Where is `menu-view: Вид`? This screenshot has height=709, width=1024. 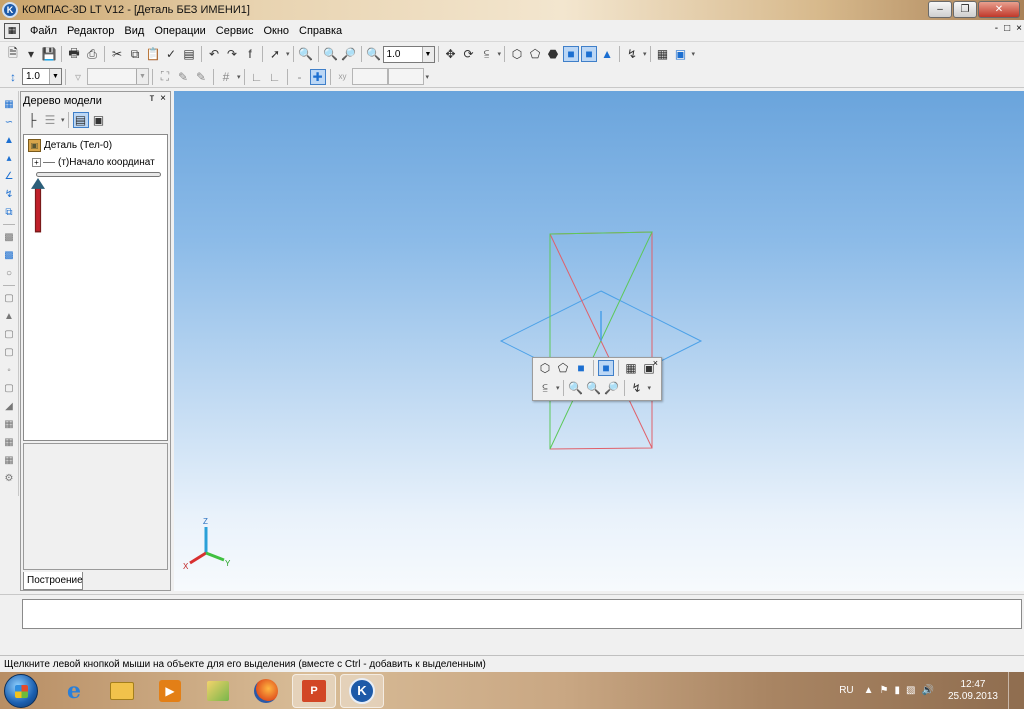 menu-view: Вид is located at coordinates (135, 31).